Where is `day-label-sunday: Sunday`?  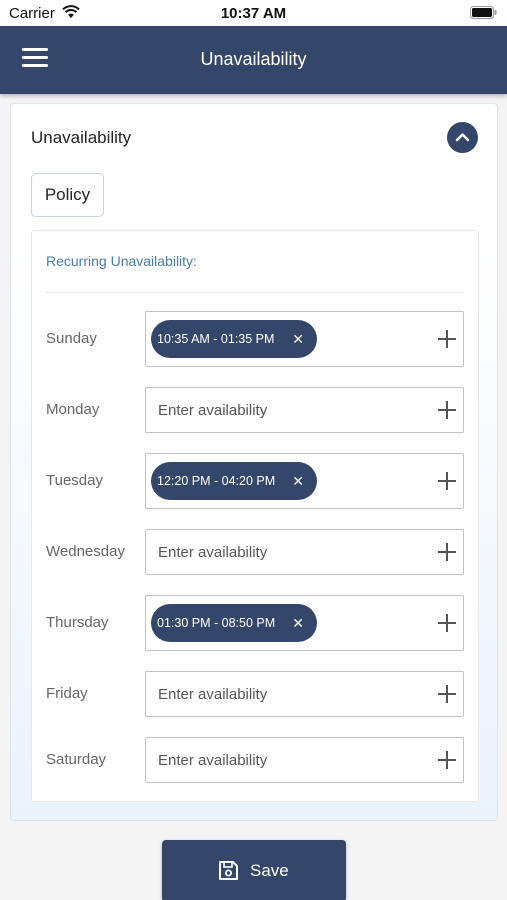 day-label-sunday: Sunday is located at coordinates (71, 338).